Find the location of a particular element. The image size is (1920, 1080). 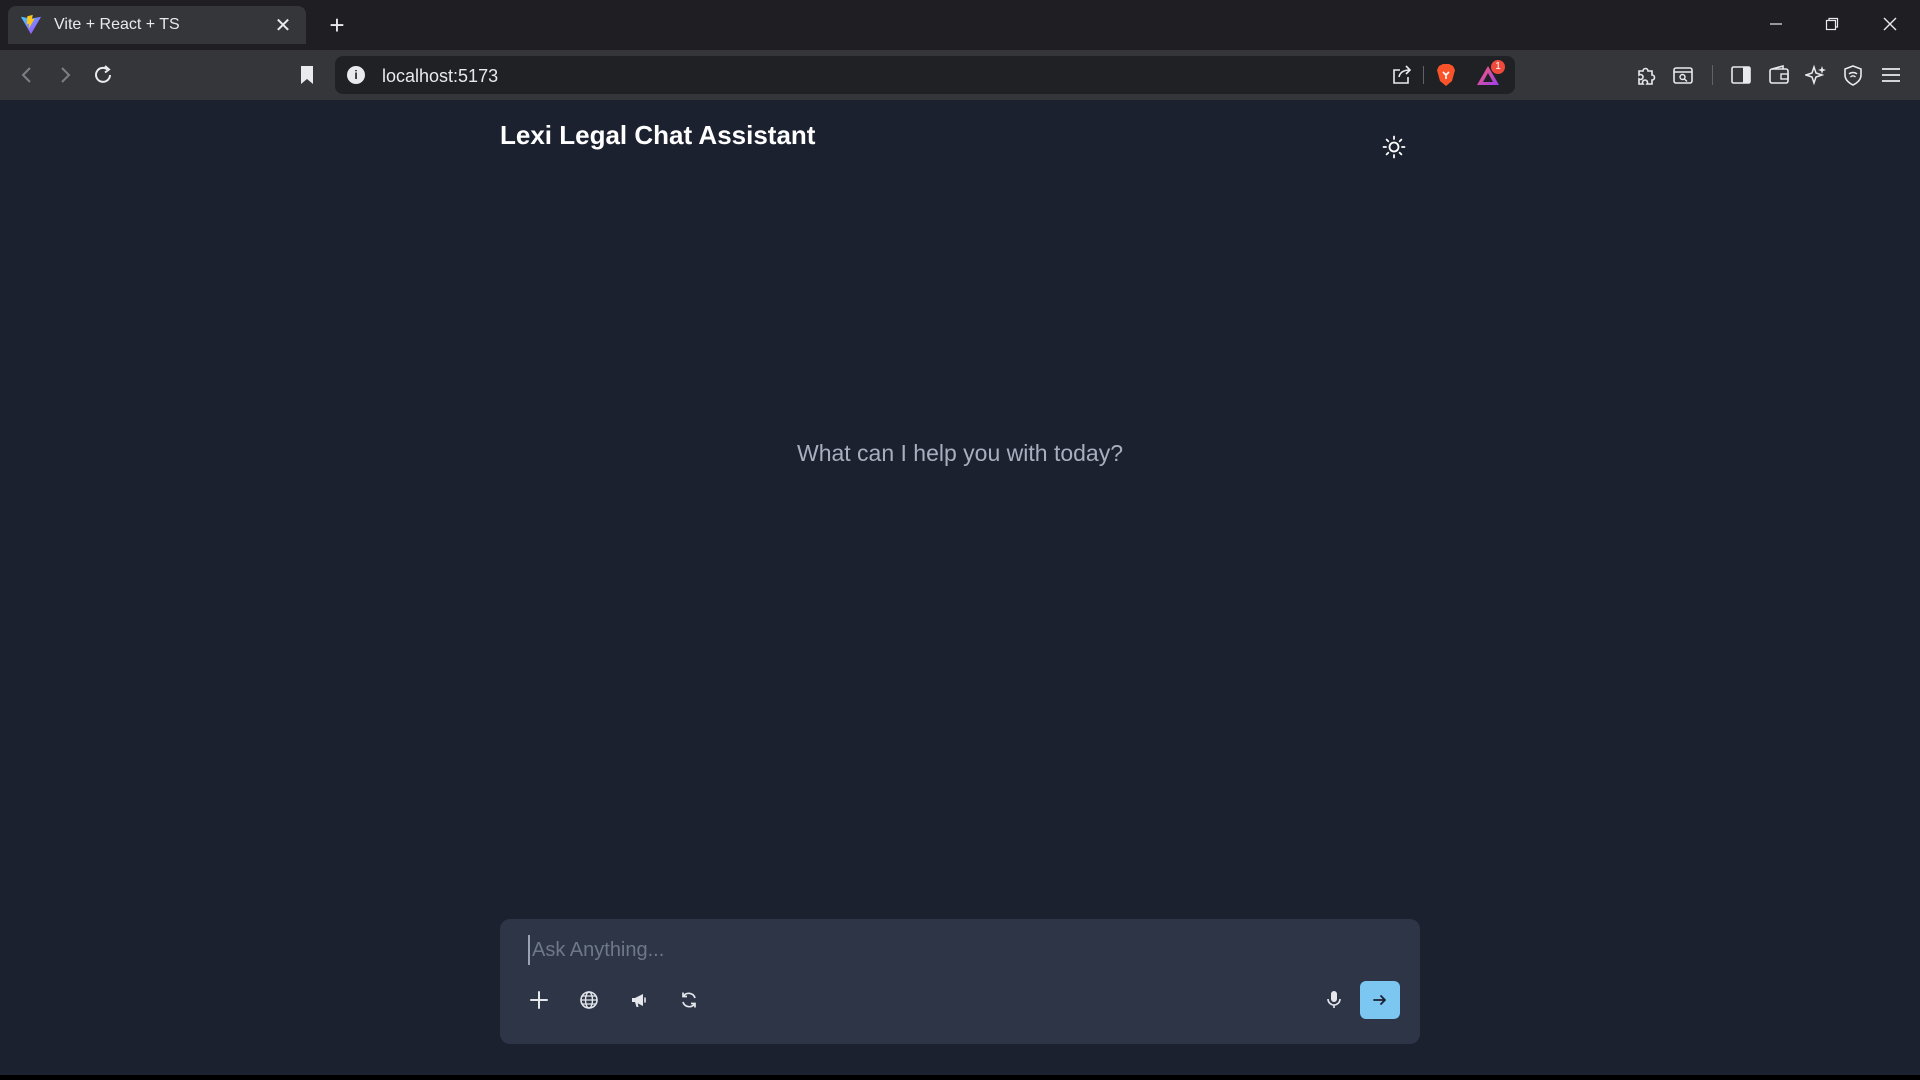

chat-composer is located at coordinates (960, 981).